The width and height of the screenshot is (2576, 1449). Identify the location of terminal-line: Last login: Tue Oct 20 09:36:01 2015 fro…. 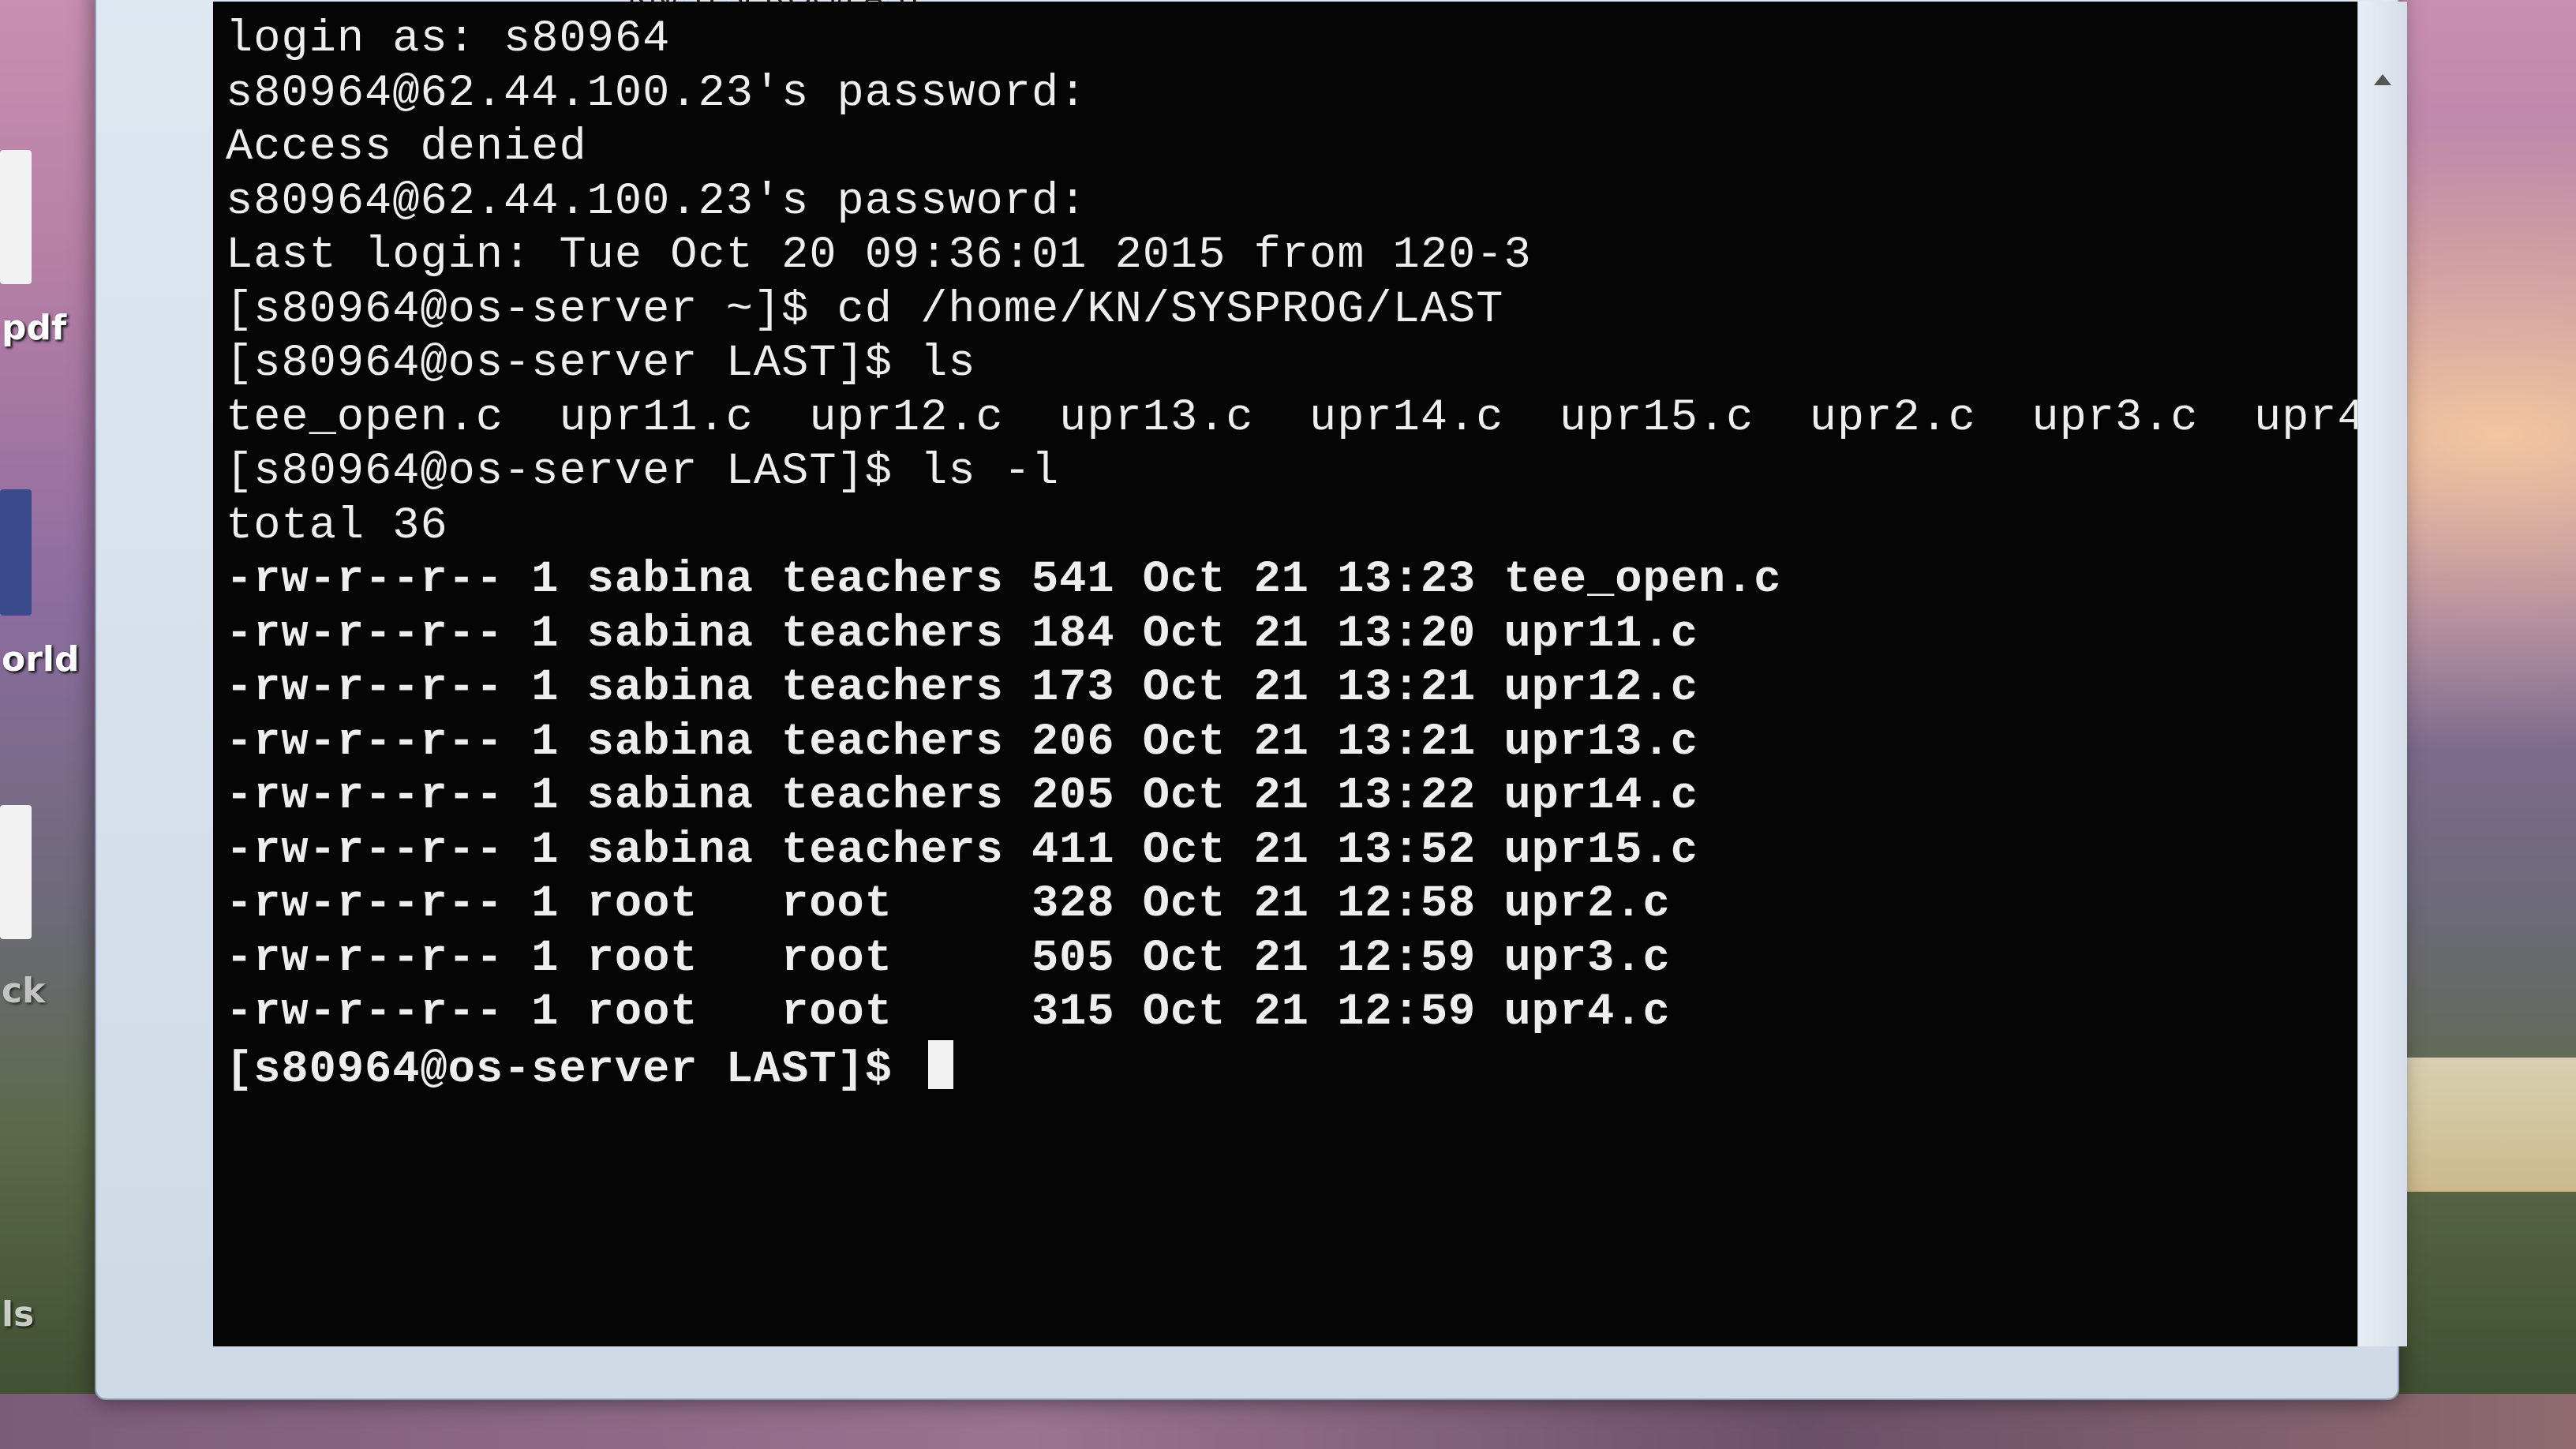
(879, 255).